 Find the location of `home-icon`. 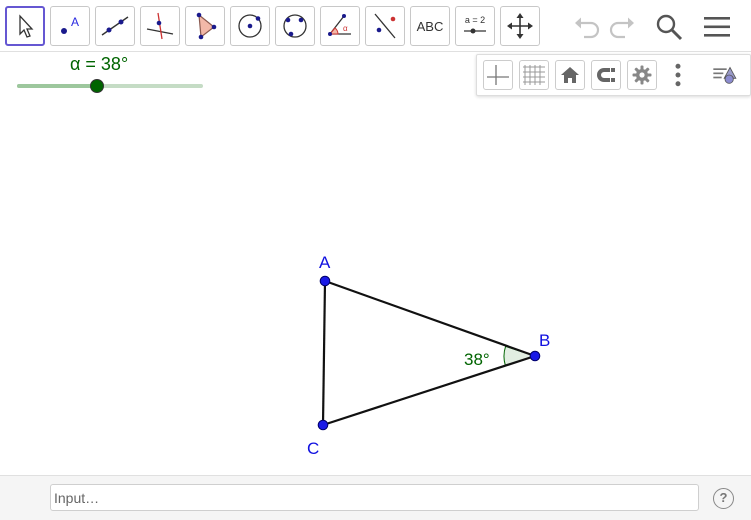

home-icon is located at coordinates (570, 75).